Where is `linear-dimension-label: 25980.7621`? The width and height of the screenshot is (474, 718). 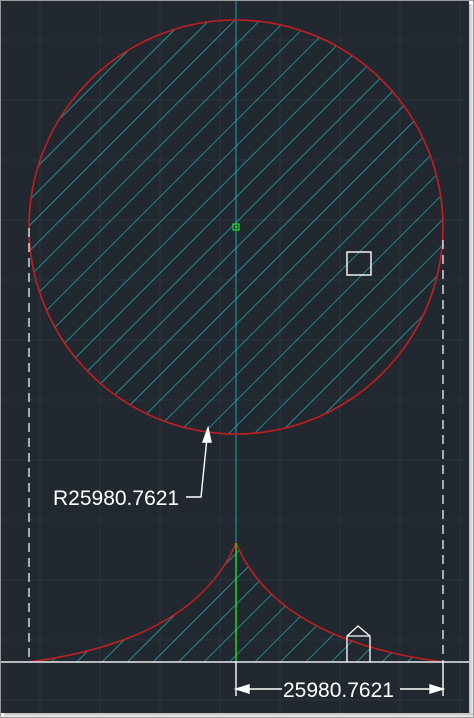
linear-dimension-label: 25980.7621 is located at coordinates (338, 690).